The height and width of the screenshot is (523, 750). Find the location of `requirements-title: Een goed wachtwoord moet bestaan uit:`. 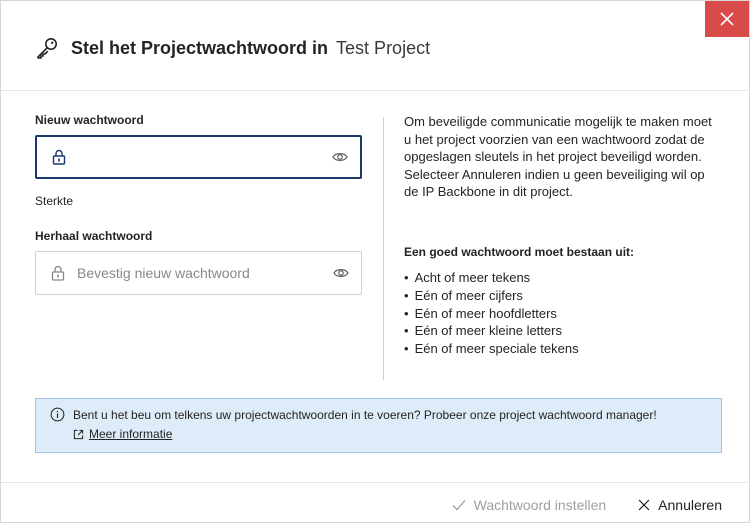

requirements-title: Een goed wachtwoord moet bestaan uit: is located at coordinates (519, 252).